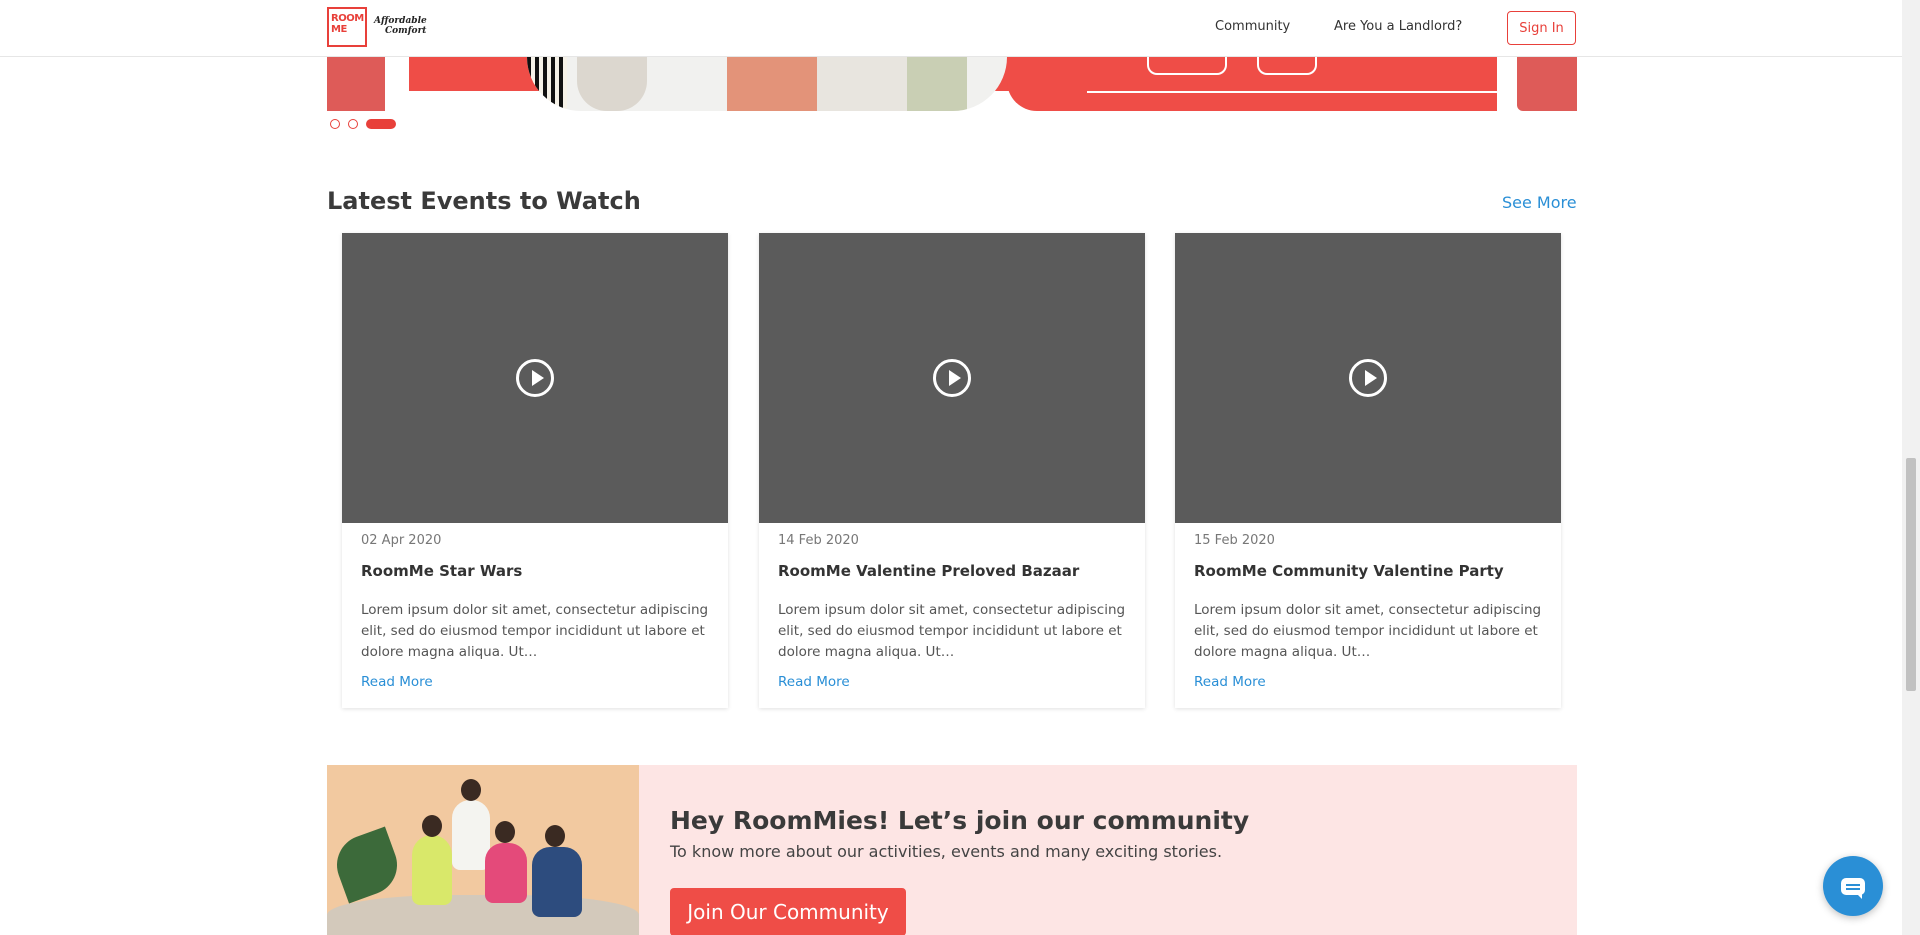 The image size is (1920, 935). Describe the element at coordinates (1234, 540) in the screenshot. I see `event-date: 15 Feb 2020` at that location.